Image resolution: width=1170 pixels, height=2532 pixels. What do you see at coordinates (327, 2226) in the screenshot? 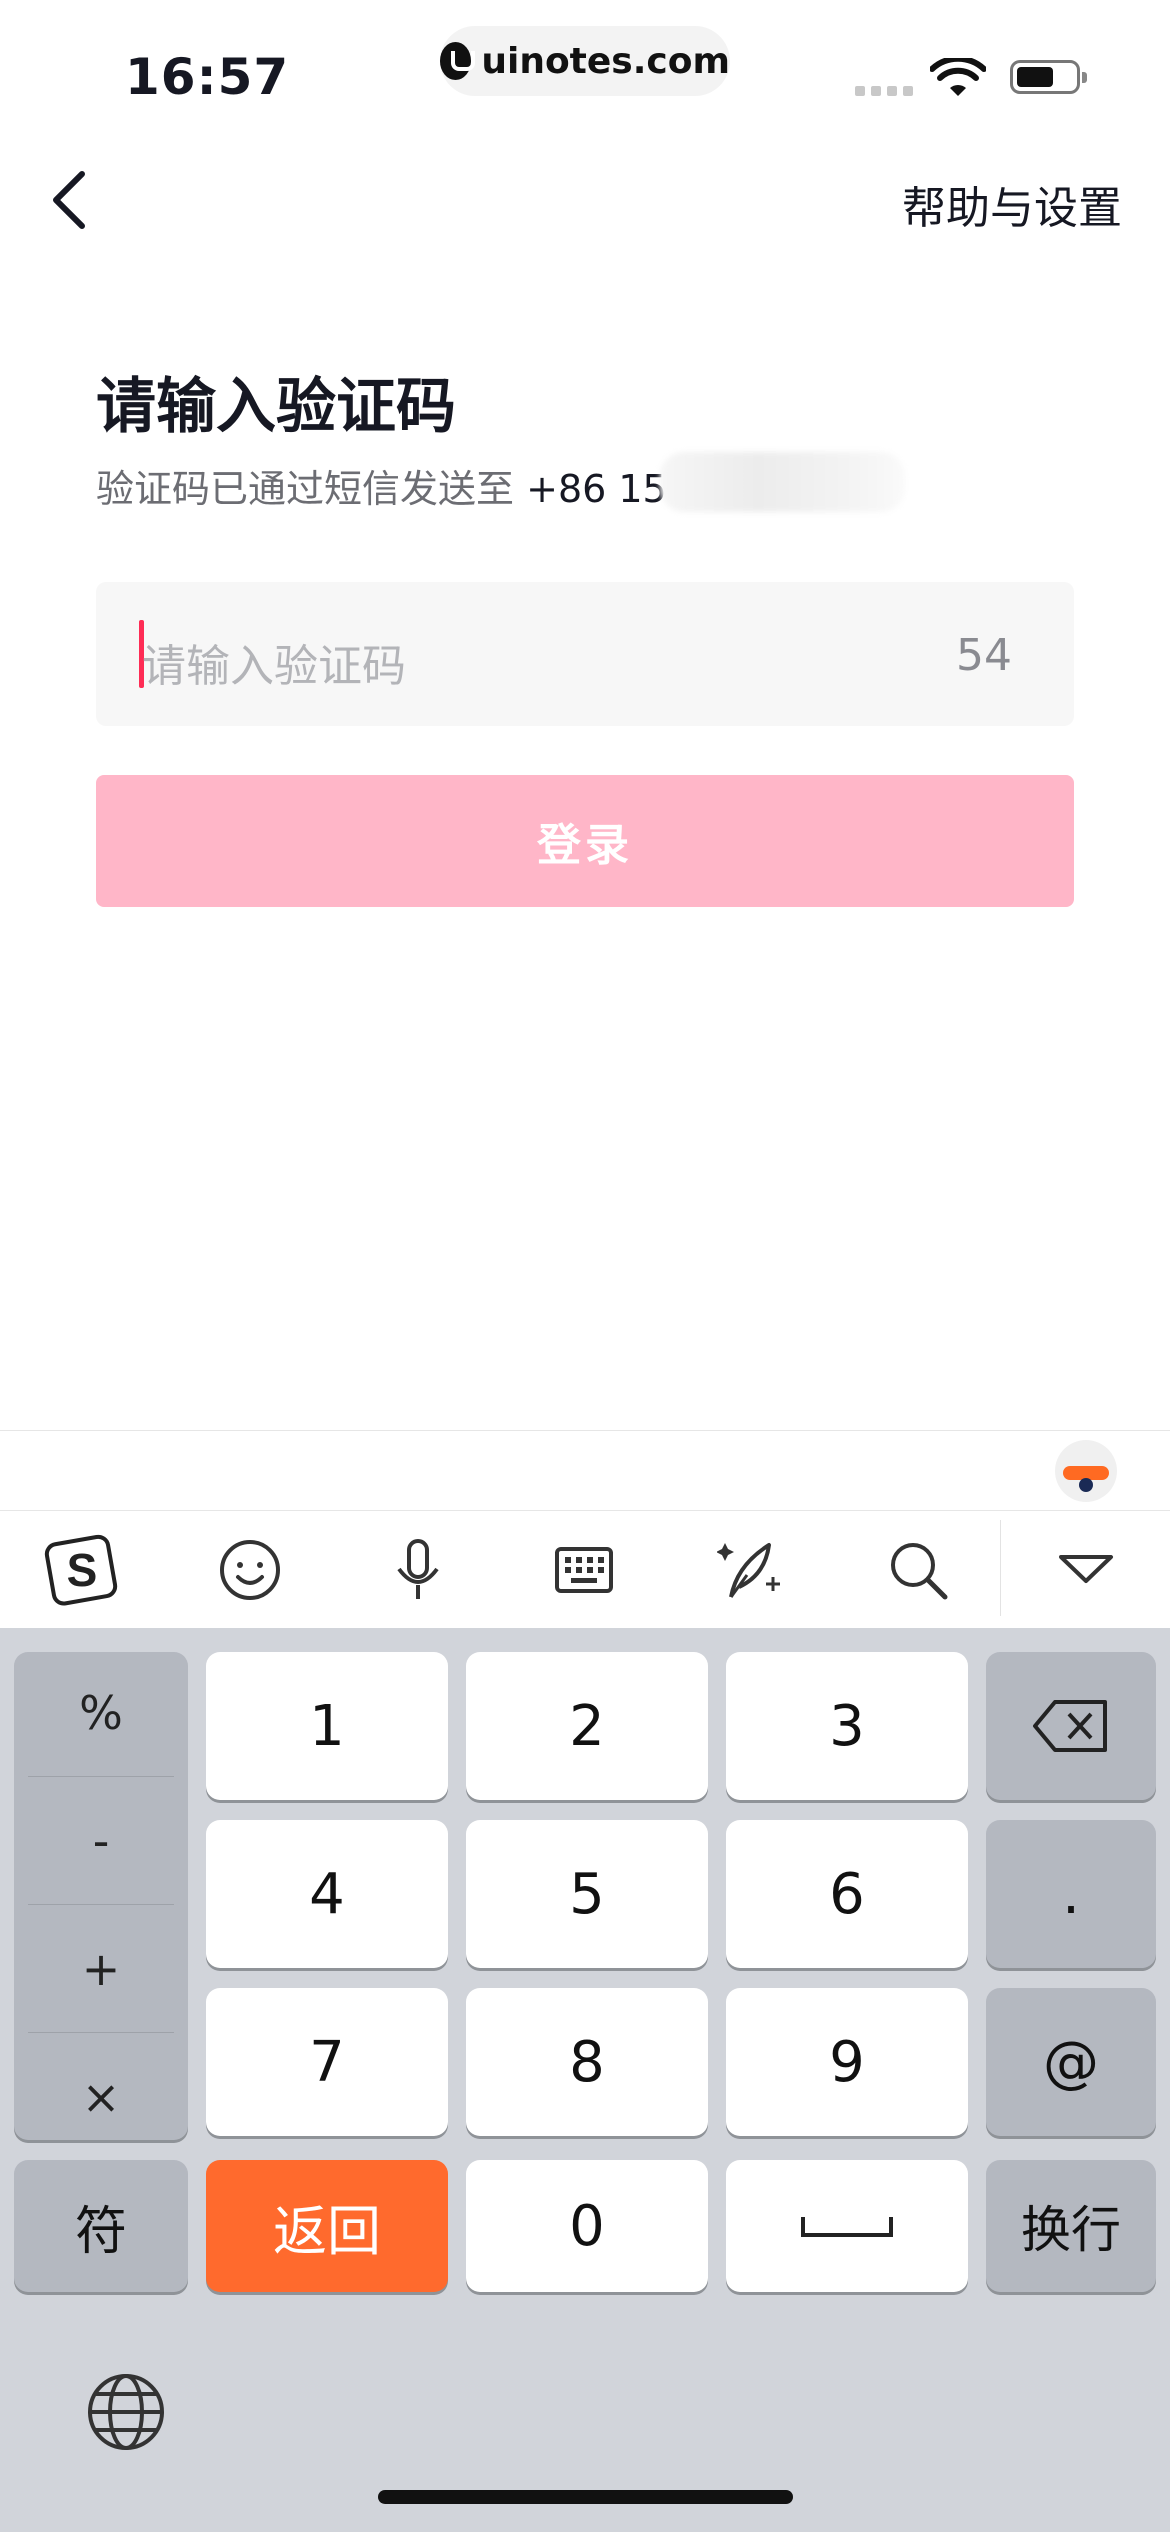
I see `key-return: 返回` at bounding box center [327, 2226].